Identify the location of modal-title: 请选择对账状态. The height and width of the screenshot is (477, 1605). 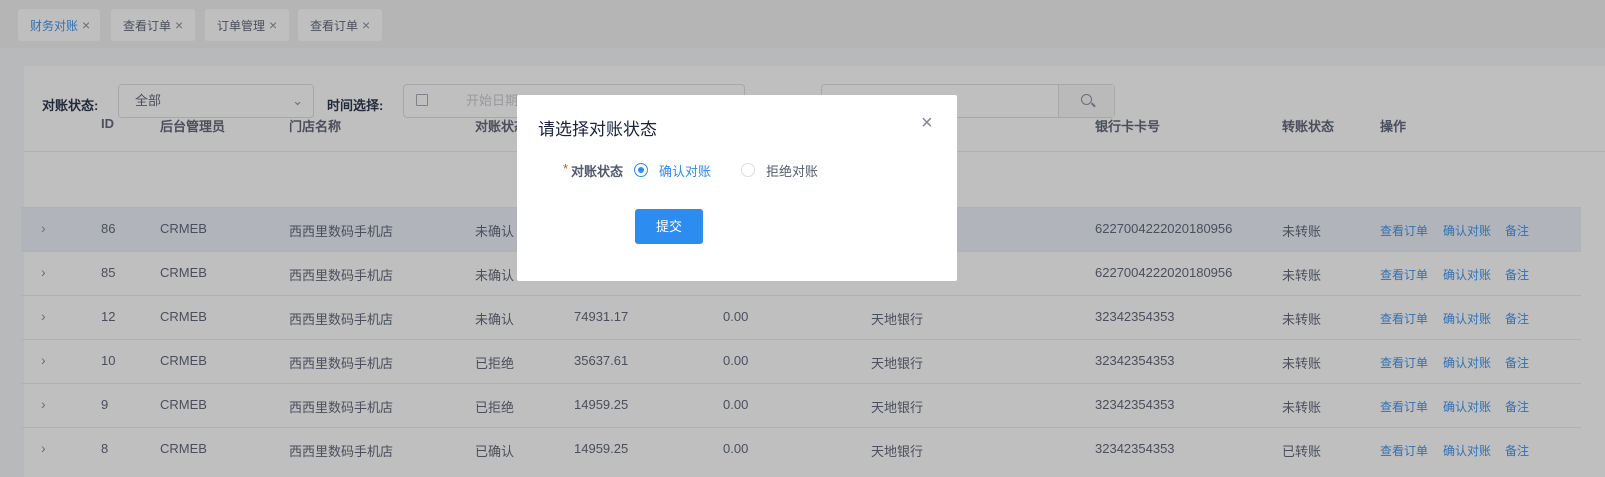
(597, 129).